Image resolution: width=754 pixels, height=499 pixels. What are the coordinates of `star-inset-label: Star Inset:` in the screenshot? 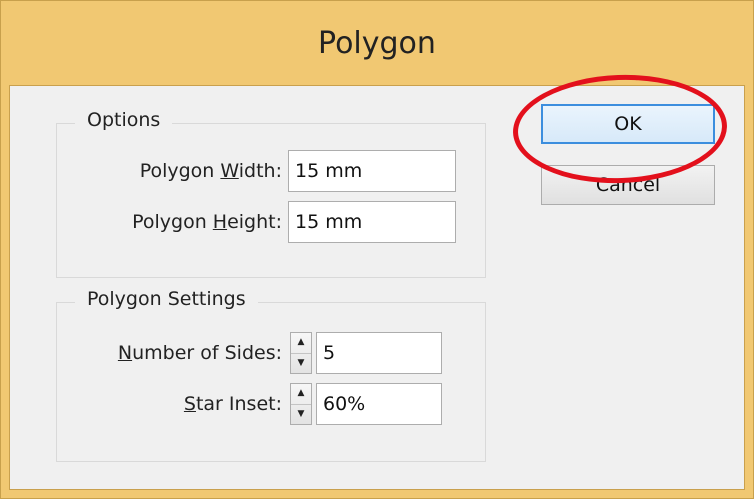 It's located at (232, 404).